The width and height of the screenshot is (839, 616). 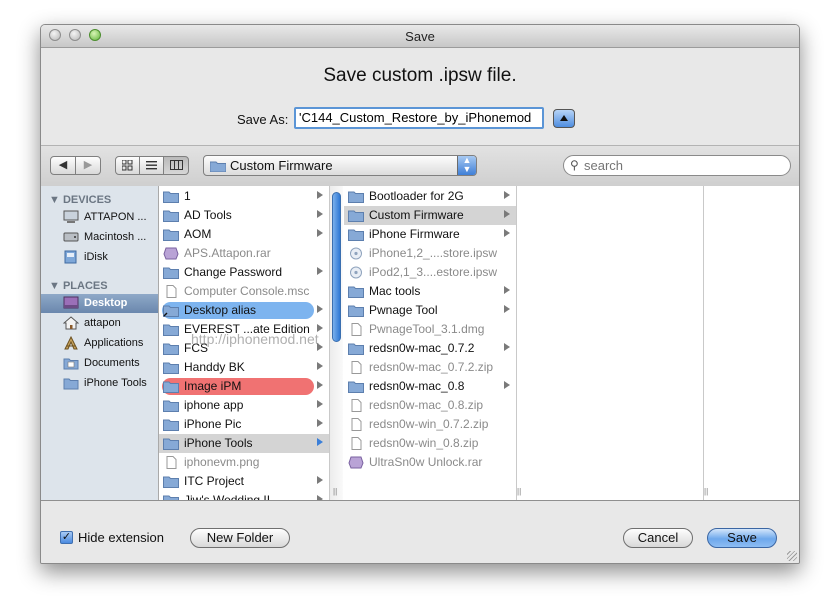 What do you see at coordinates (430, 386) in the screenshot?
I see `folder-item: redsn0w-mac_0.8` at bounding box center [430, 386].